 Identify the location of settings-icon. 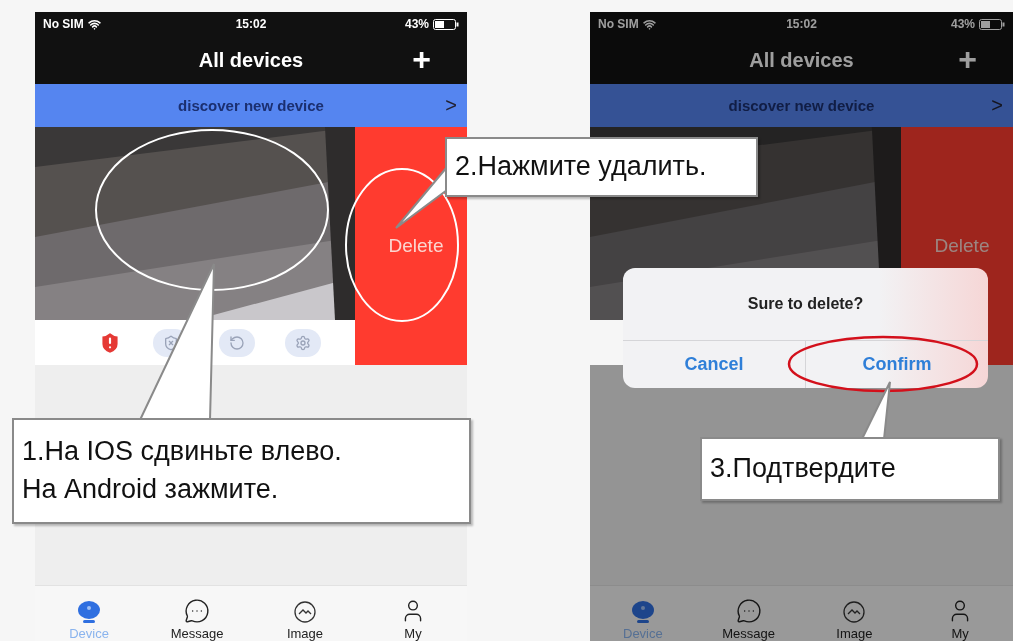
(303, 342).